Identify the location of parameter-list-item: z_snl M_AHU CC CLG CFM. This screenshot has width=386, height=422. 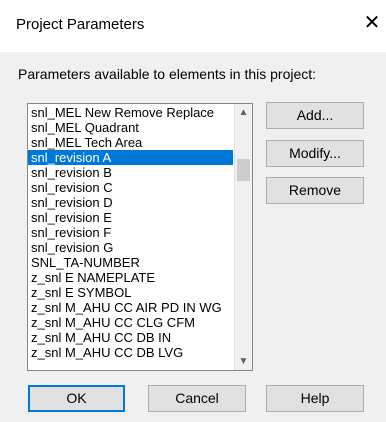
(130, 322).